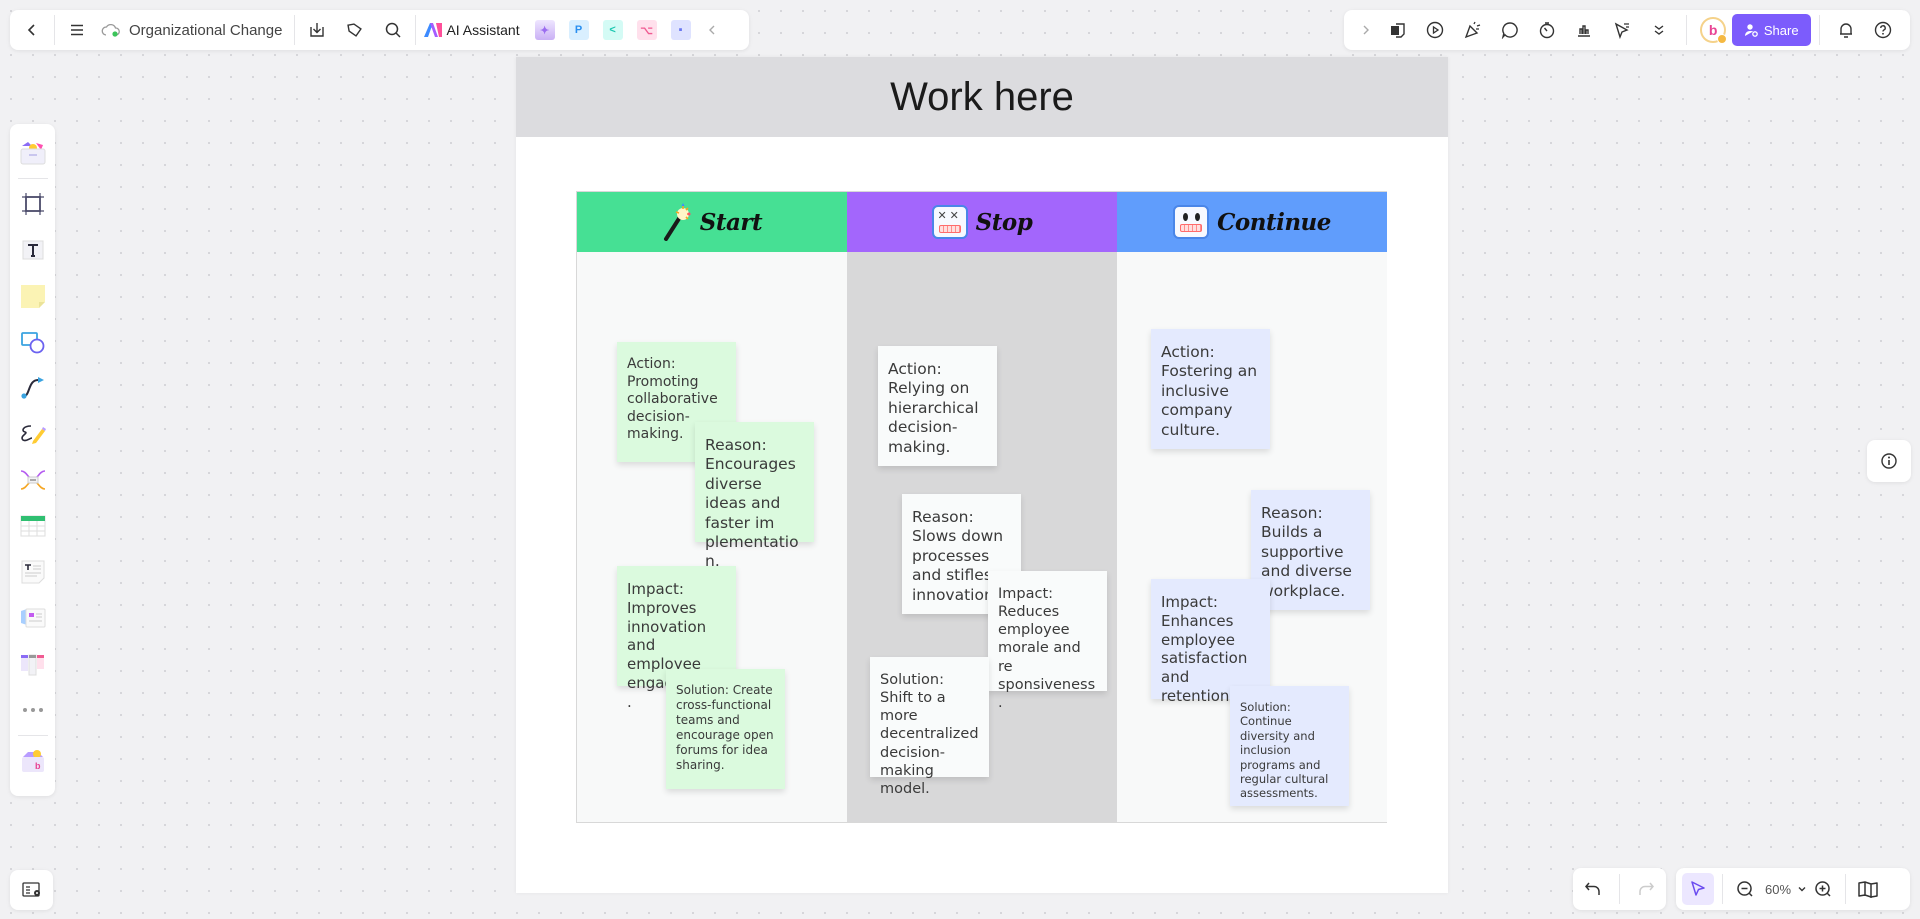 The width and height of the screenshot is (1920, 919). I want to click on zoom-in-icon, so click(1823, 889).